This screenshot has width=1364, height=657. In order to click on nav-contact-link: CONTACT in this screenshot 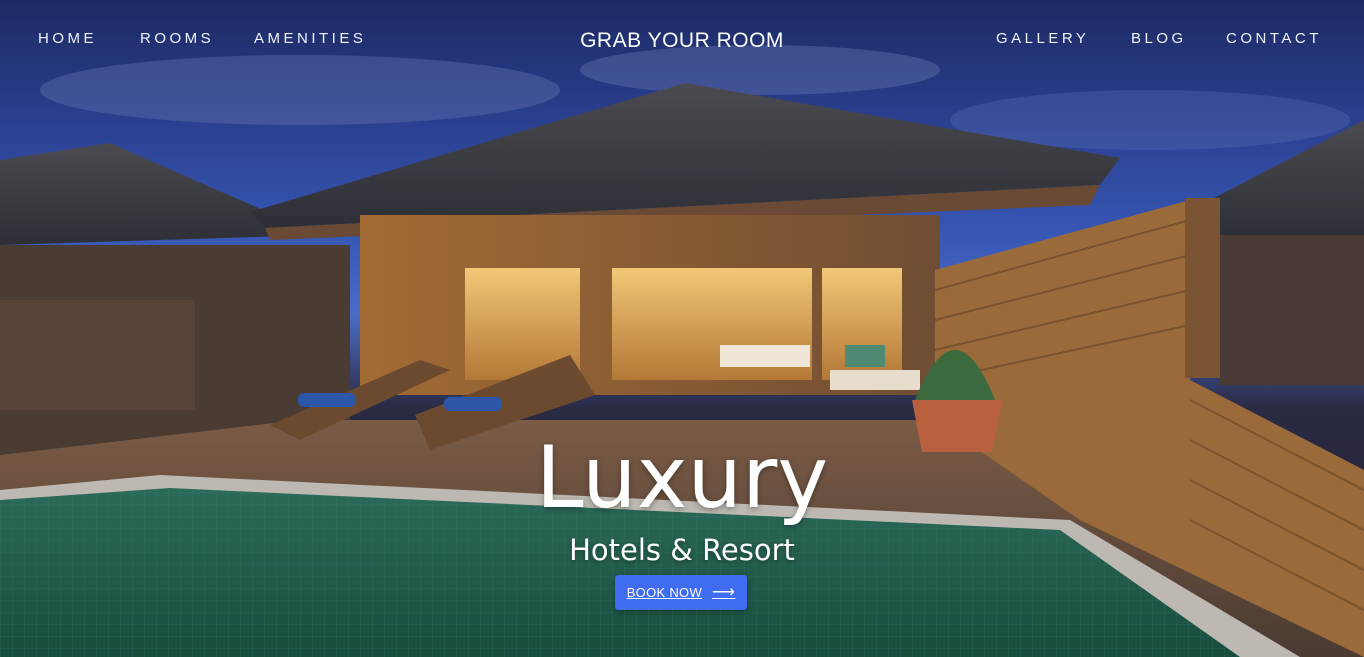, I will do `click(1274, 38)`.